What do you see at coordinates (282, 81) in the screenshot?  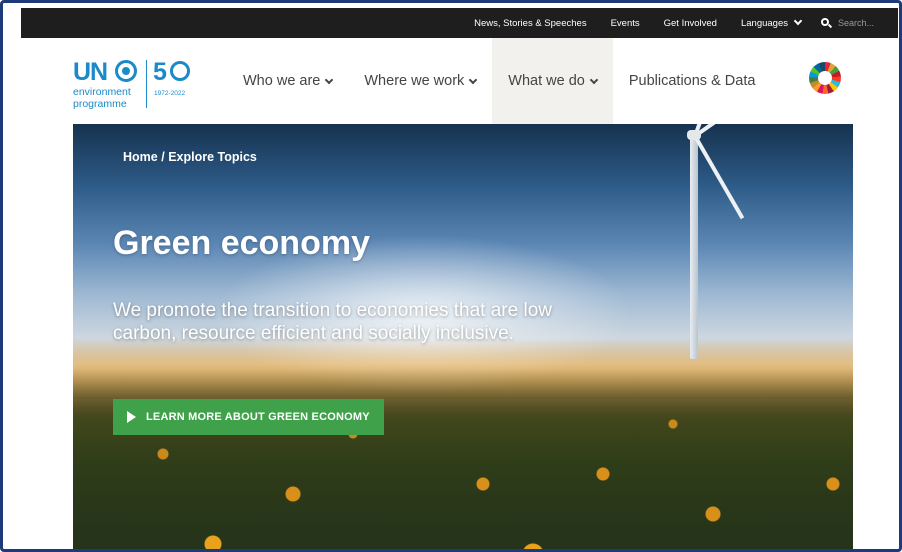 I see `nav-item-label: Who we are` at bounding box center [282, 81].